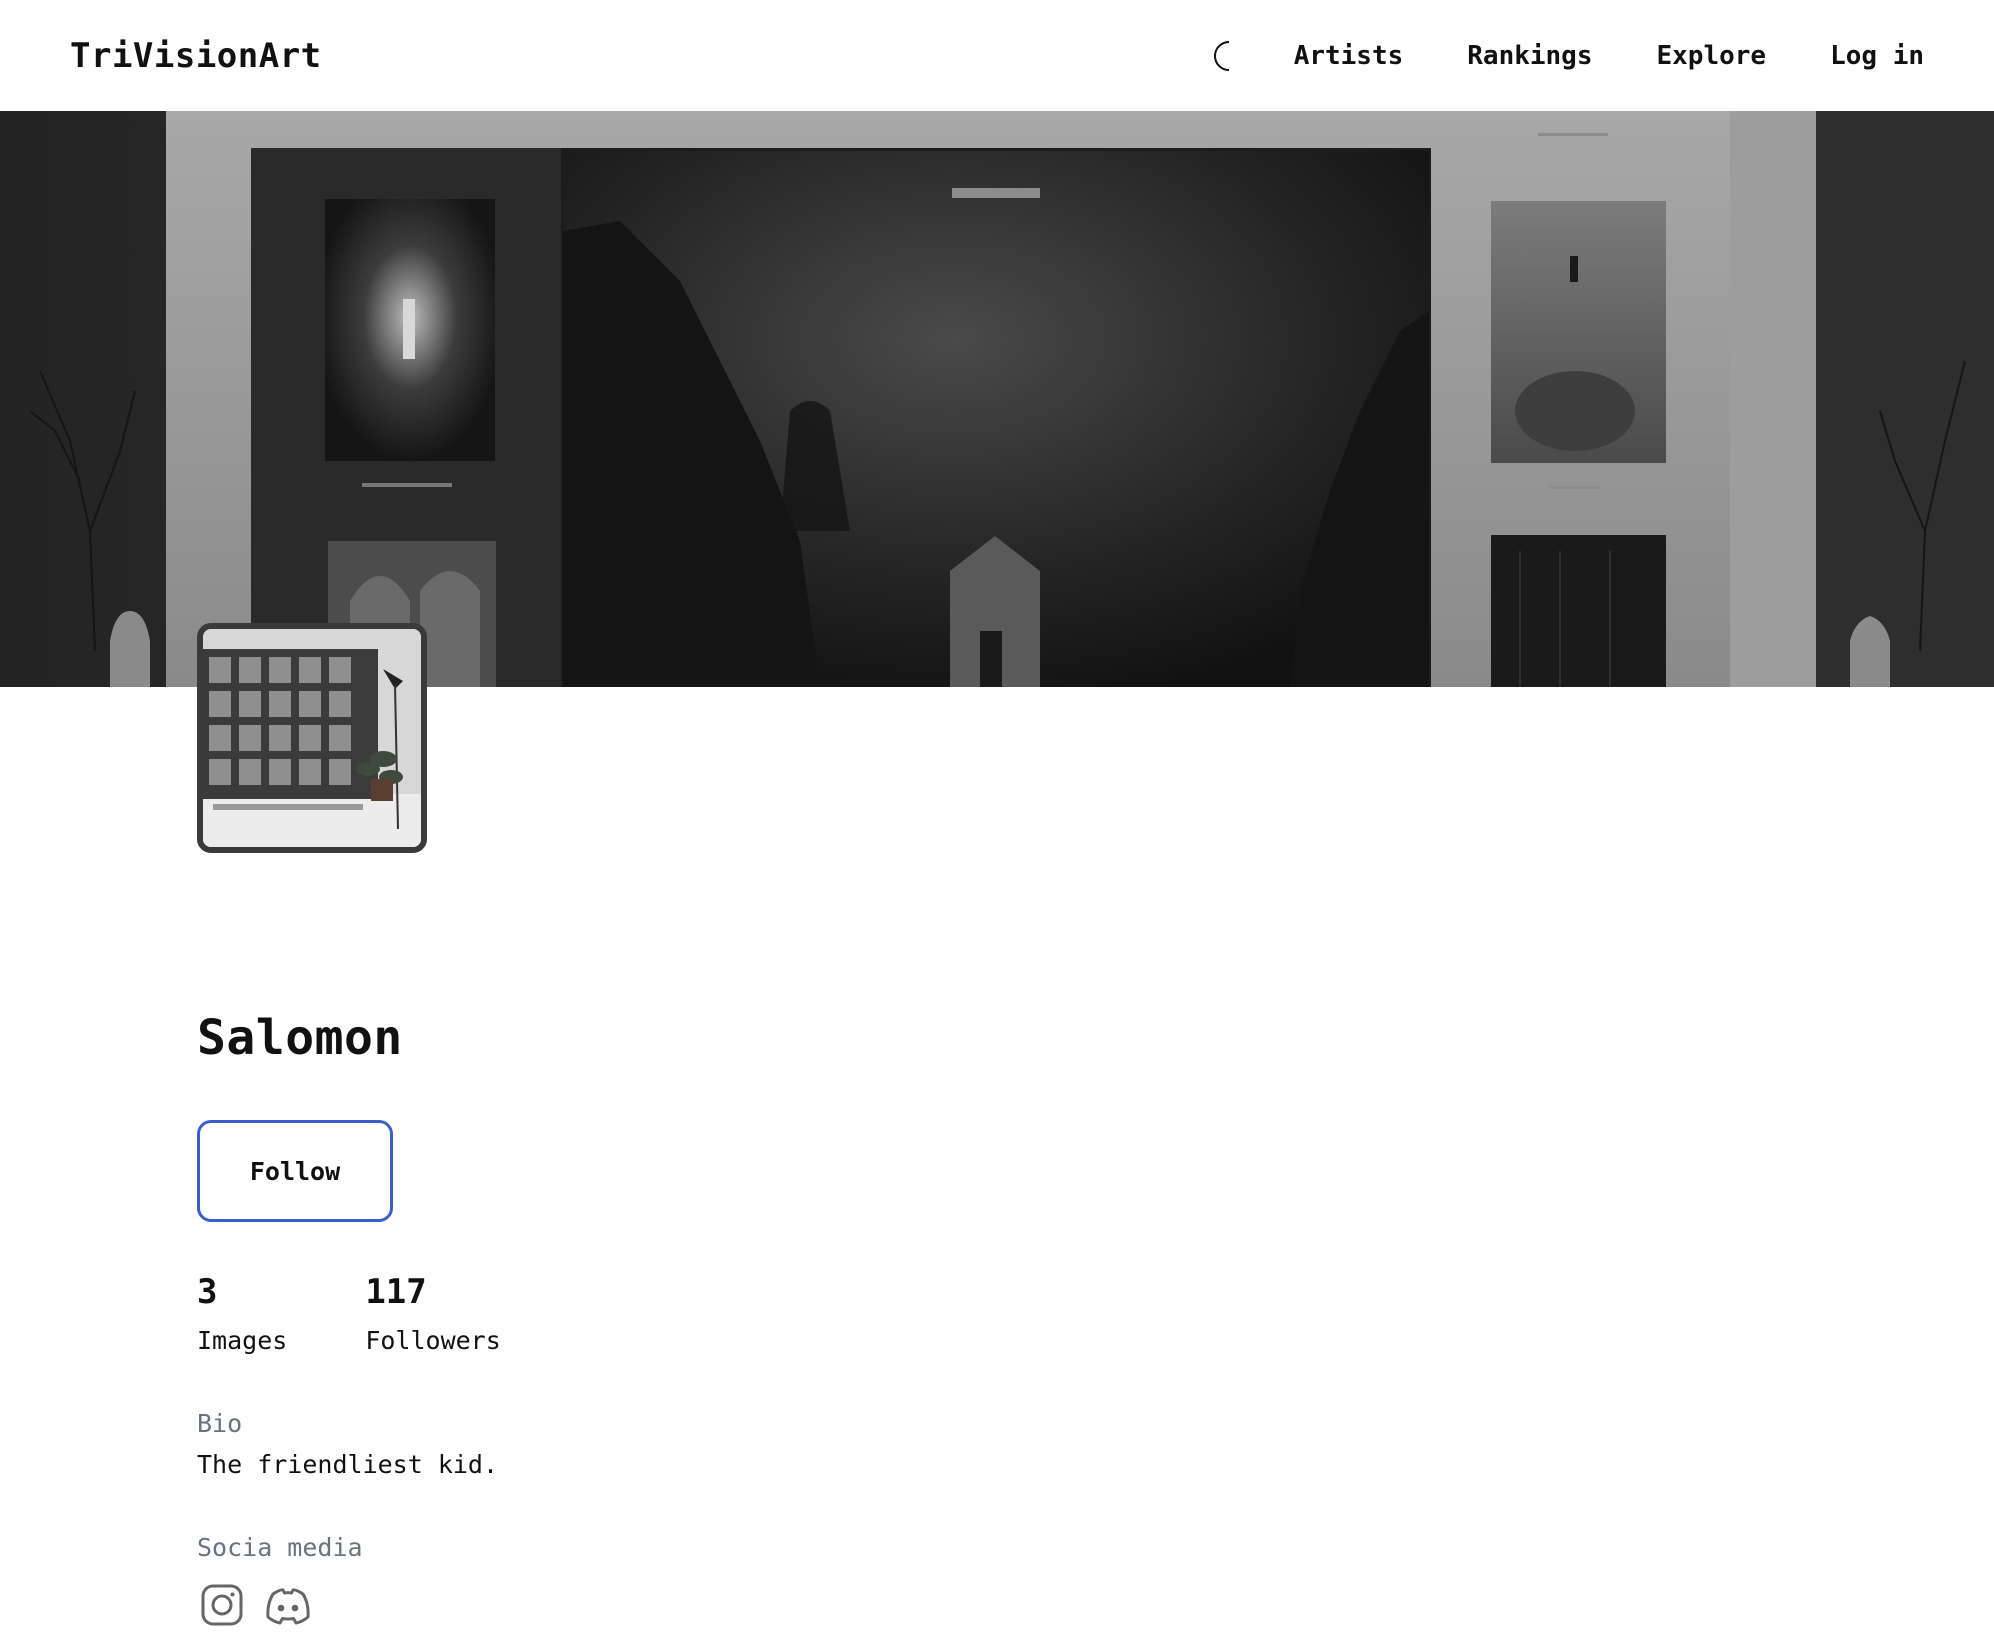 The width and height of the screenshot is (1994, 1642). I want to click on stat-images-label: Images, so click(242, 1340).